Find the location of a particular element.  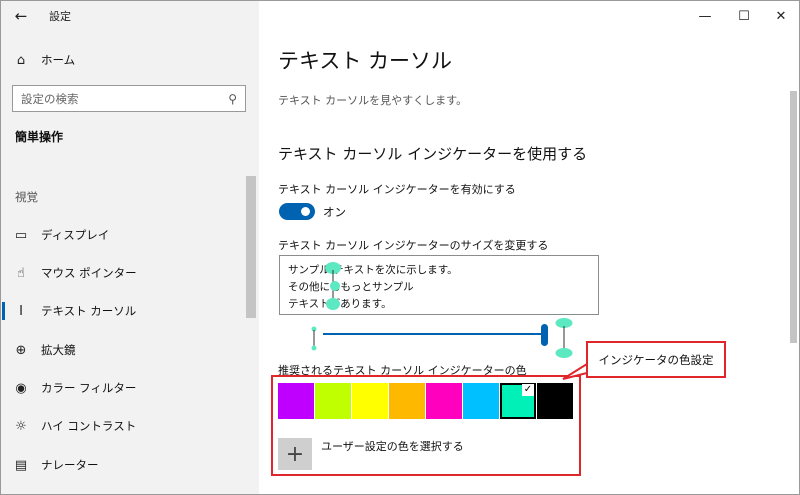

sidebar-item-high-contrast: ☼ ハイ コントラスト is located at coordinates (123, 426).